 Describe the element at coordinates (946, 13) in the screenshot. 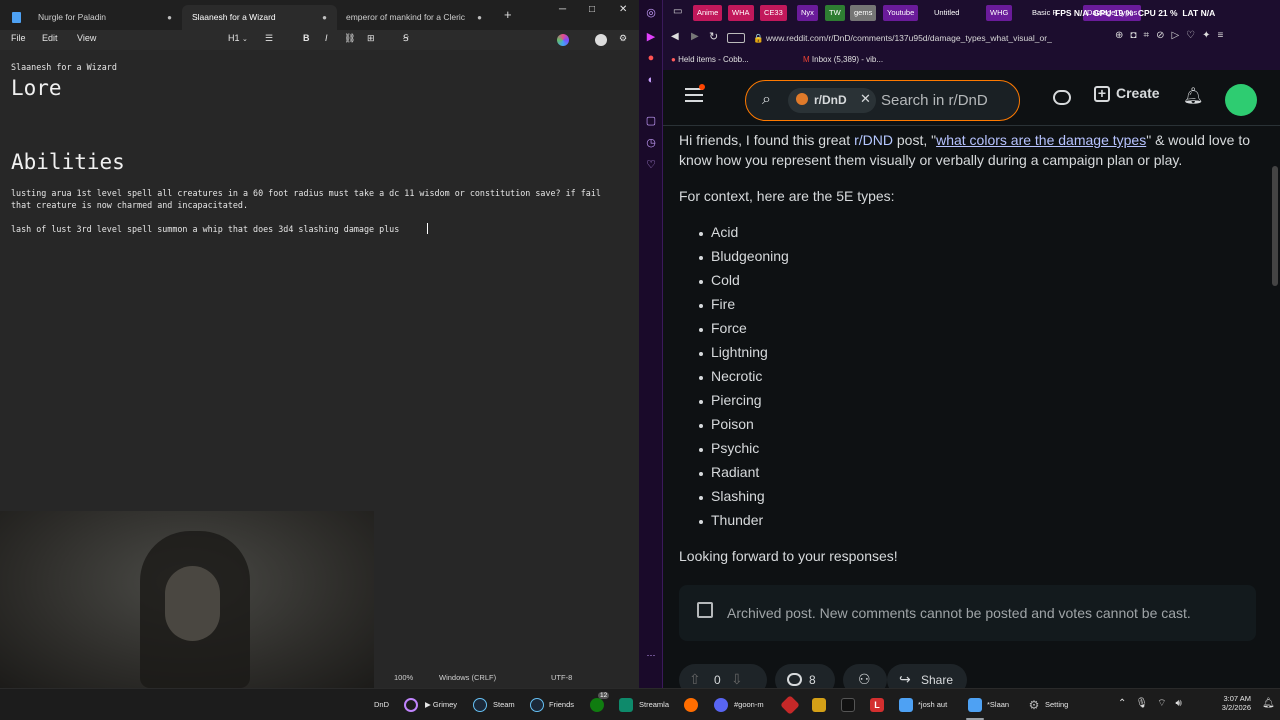

I see `bookmark-untitled: Untitled` at that location.